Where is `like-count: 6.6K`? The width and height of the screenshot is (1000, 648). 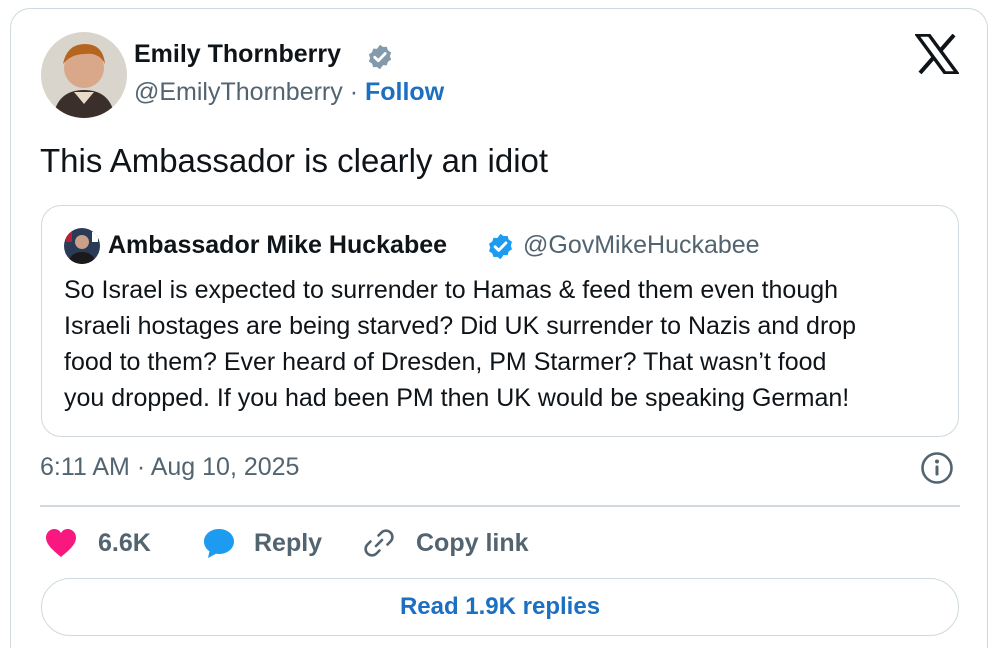 like-count: 6.6K is located at coordinates (124, 542).